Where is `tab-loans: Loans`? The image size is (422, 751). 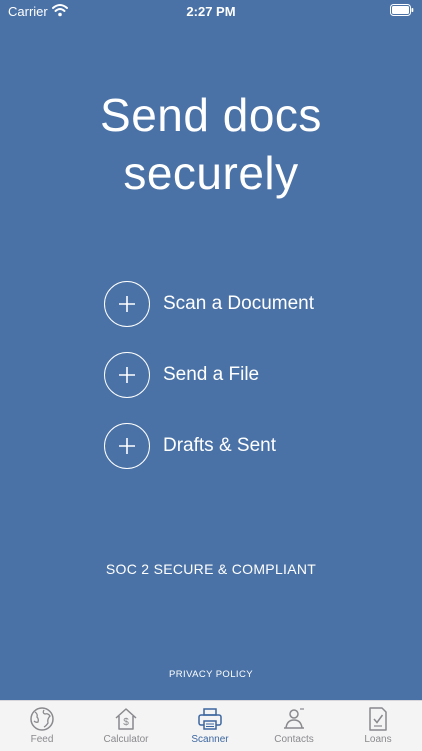
tab-loans: Loans is located at coordinates (378, 726).